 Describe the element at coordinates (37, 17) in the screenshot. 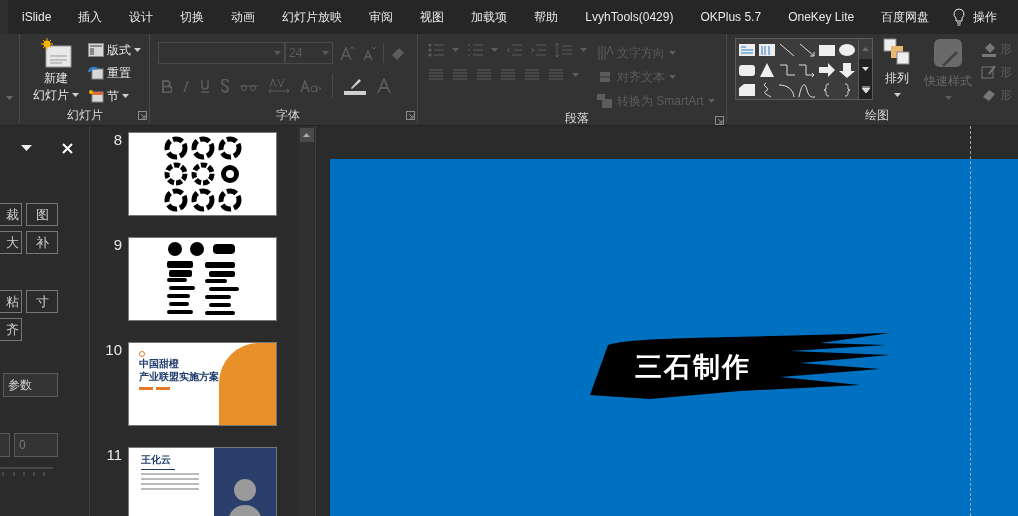

I see `menu-tab: iSlide` at that location.